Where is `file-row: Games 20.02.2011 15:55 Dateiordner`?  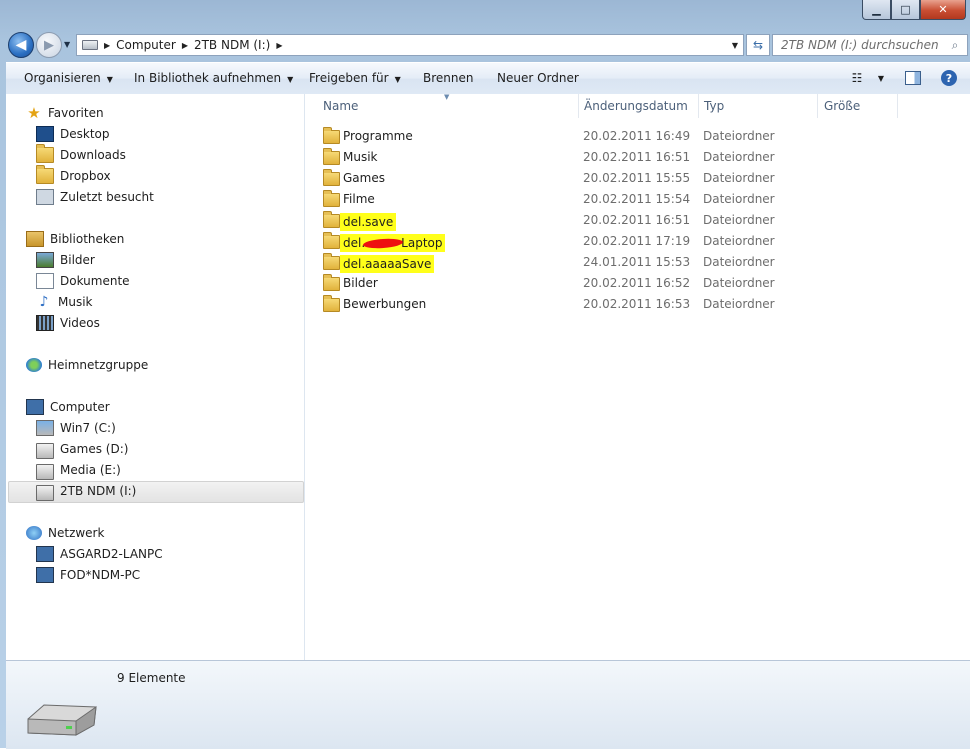
file-row: Games 20.02.2011 15:55 Dateiordner is located at coordinates (643, 177).